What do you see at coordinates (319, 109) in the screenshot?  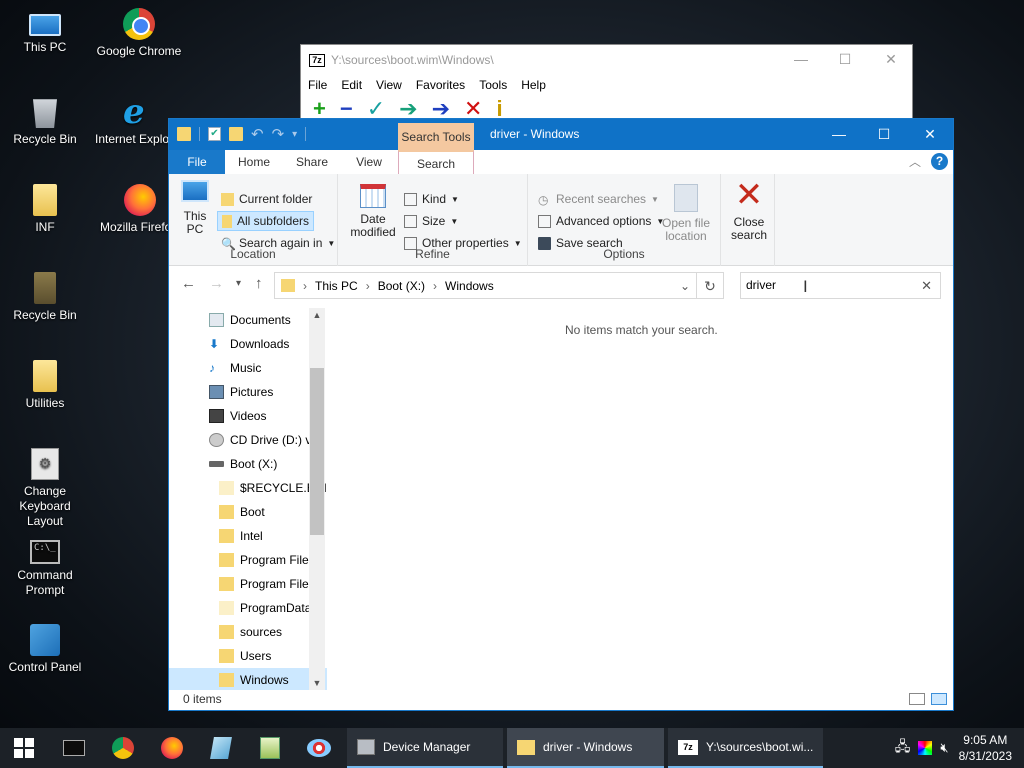 I see `add-icon: +` at bounding box center [319, 109].